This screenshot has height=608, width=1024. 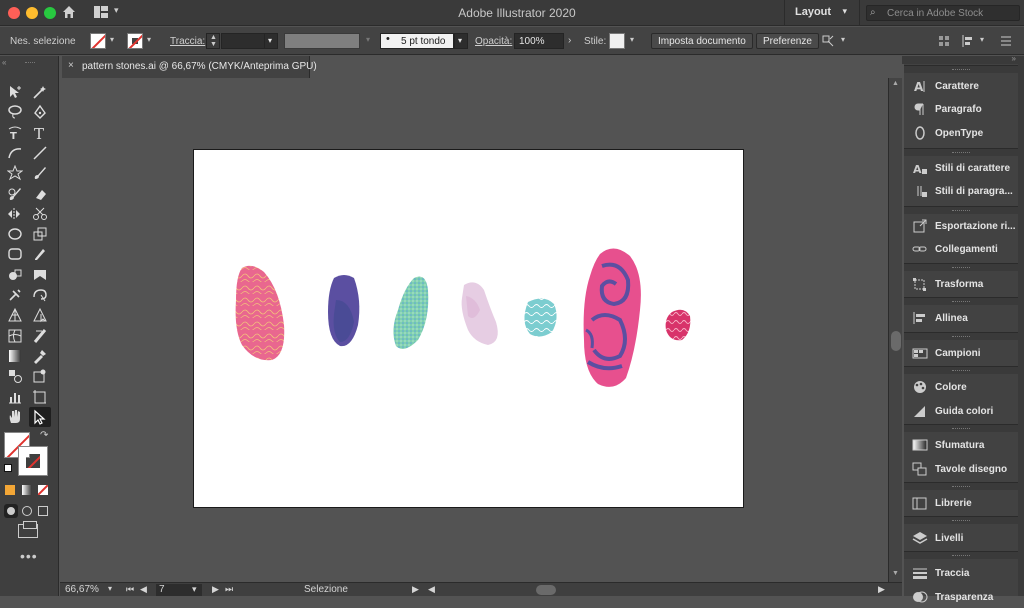 I want to click on stone-teal, so click(x=540, y=317).